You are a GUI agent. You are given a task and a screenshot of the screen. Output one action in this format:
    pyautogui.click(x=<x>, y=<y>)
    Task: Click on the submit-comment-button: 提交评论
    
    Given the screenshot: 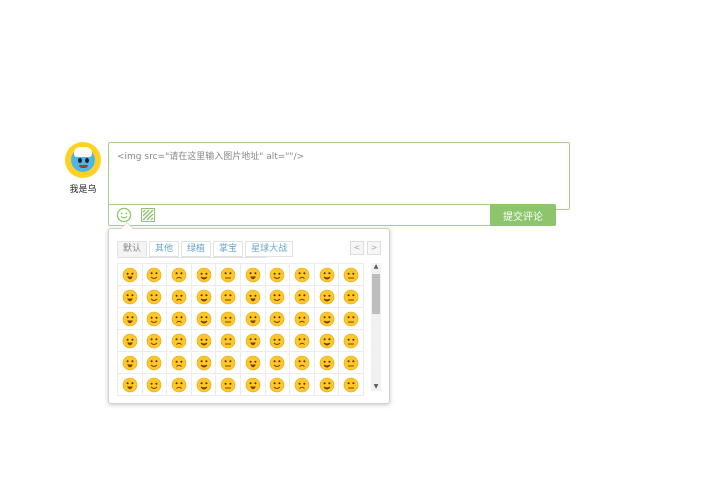 What is the action you would take?
    pyautogui.click(x=523, y=215)
    